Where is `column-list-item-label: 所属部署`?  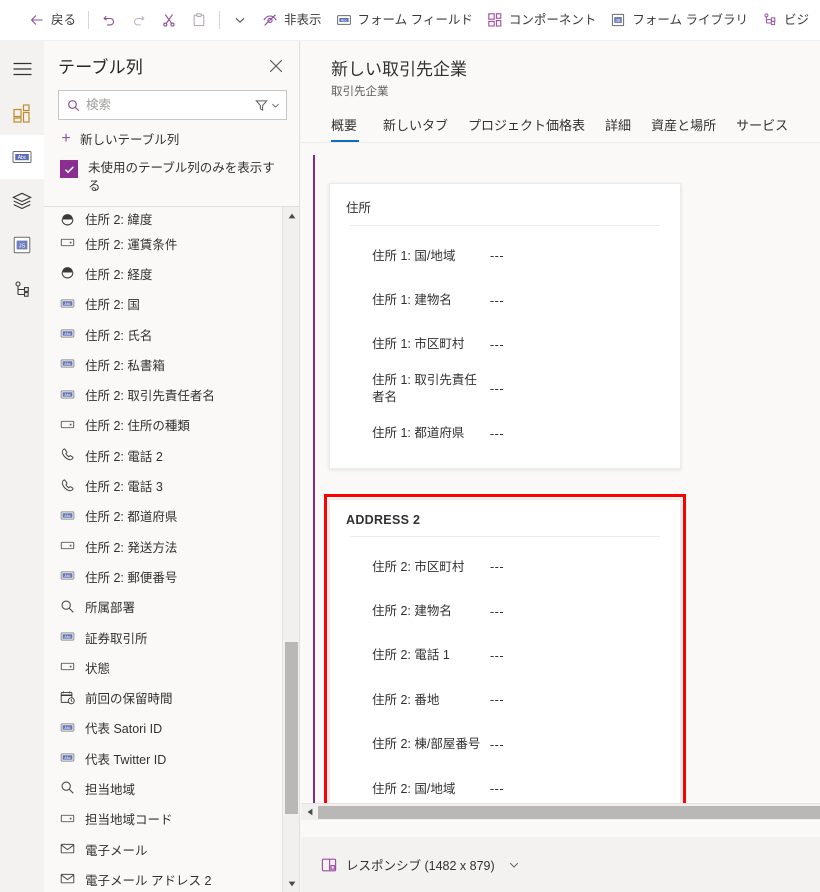
column-list-item-label: 所属部署 is located at coordinates (110, 608).